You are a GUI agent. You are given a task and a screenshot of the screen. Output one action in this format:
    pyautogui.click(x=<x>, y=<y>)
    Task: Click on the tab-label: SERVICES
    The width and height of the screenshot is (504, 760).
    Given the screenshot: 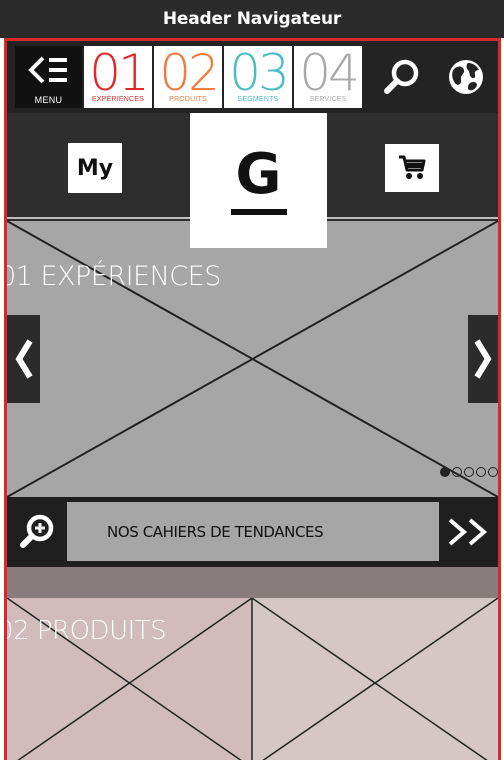 What is the action you would take?
    pyautogui.click(x=328, y=99)
    